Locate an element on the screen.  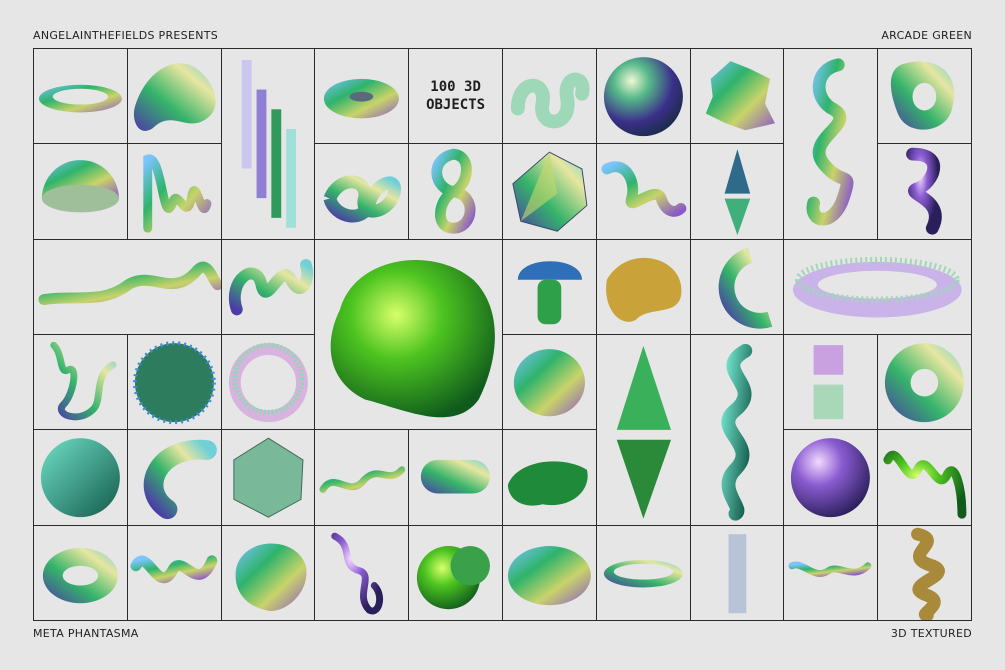
footer-left-text: META PHANTASMA is located at coordinates (86, 633).